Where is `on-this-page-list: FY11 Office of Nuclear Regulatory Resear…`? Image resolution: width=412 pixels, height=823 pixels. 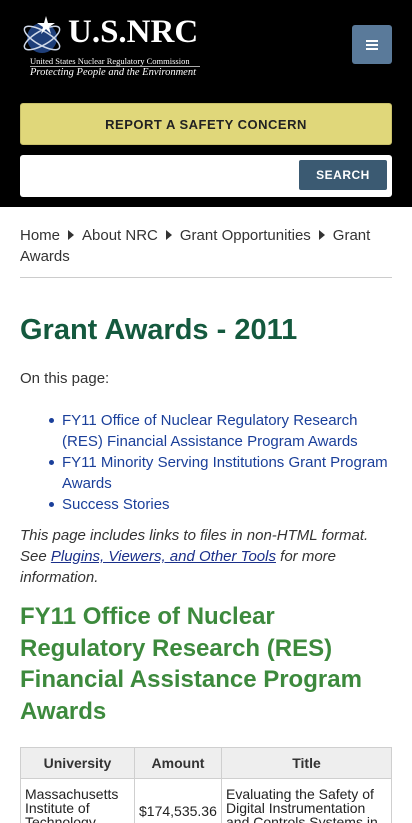 on-this-page-list: FY11 Office of Nuclear Regulatory Resear… is located at coordinates (220, 462).